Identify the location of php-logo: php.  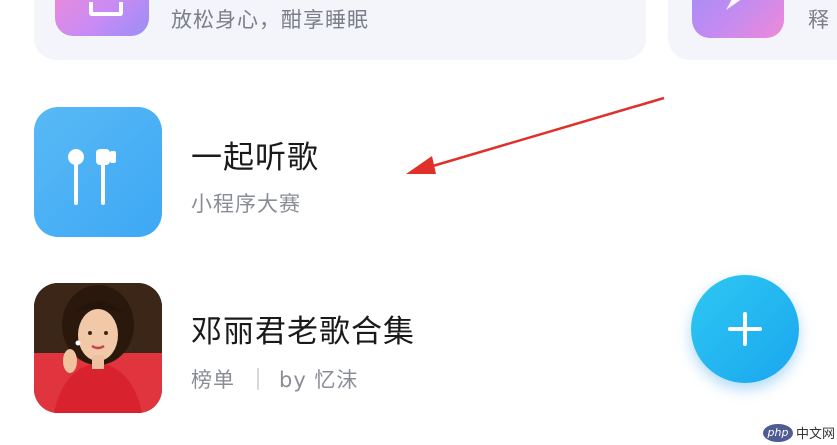
(778, 432).